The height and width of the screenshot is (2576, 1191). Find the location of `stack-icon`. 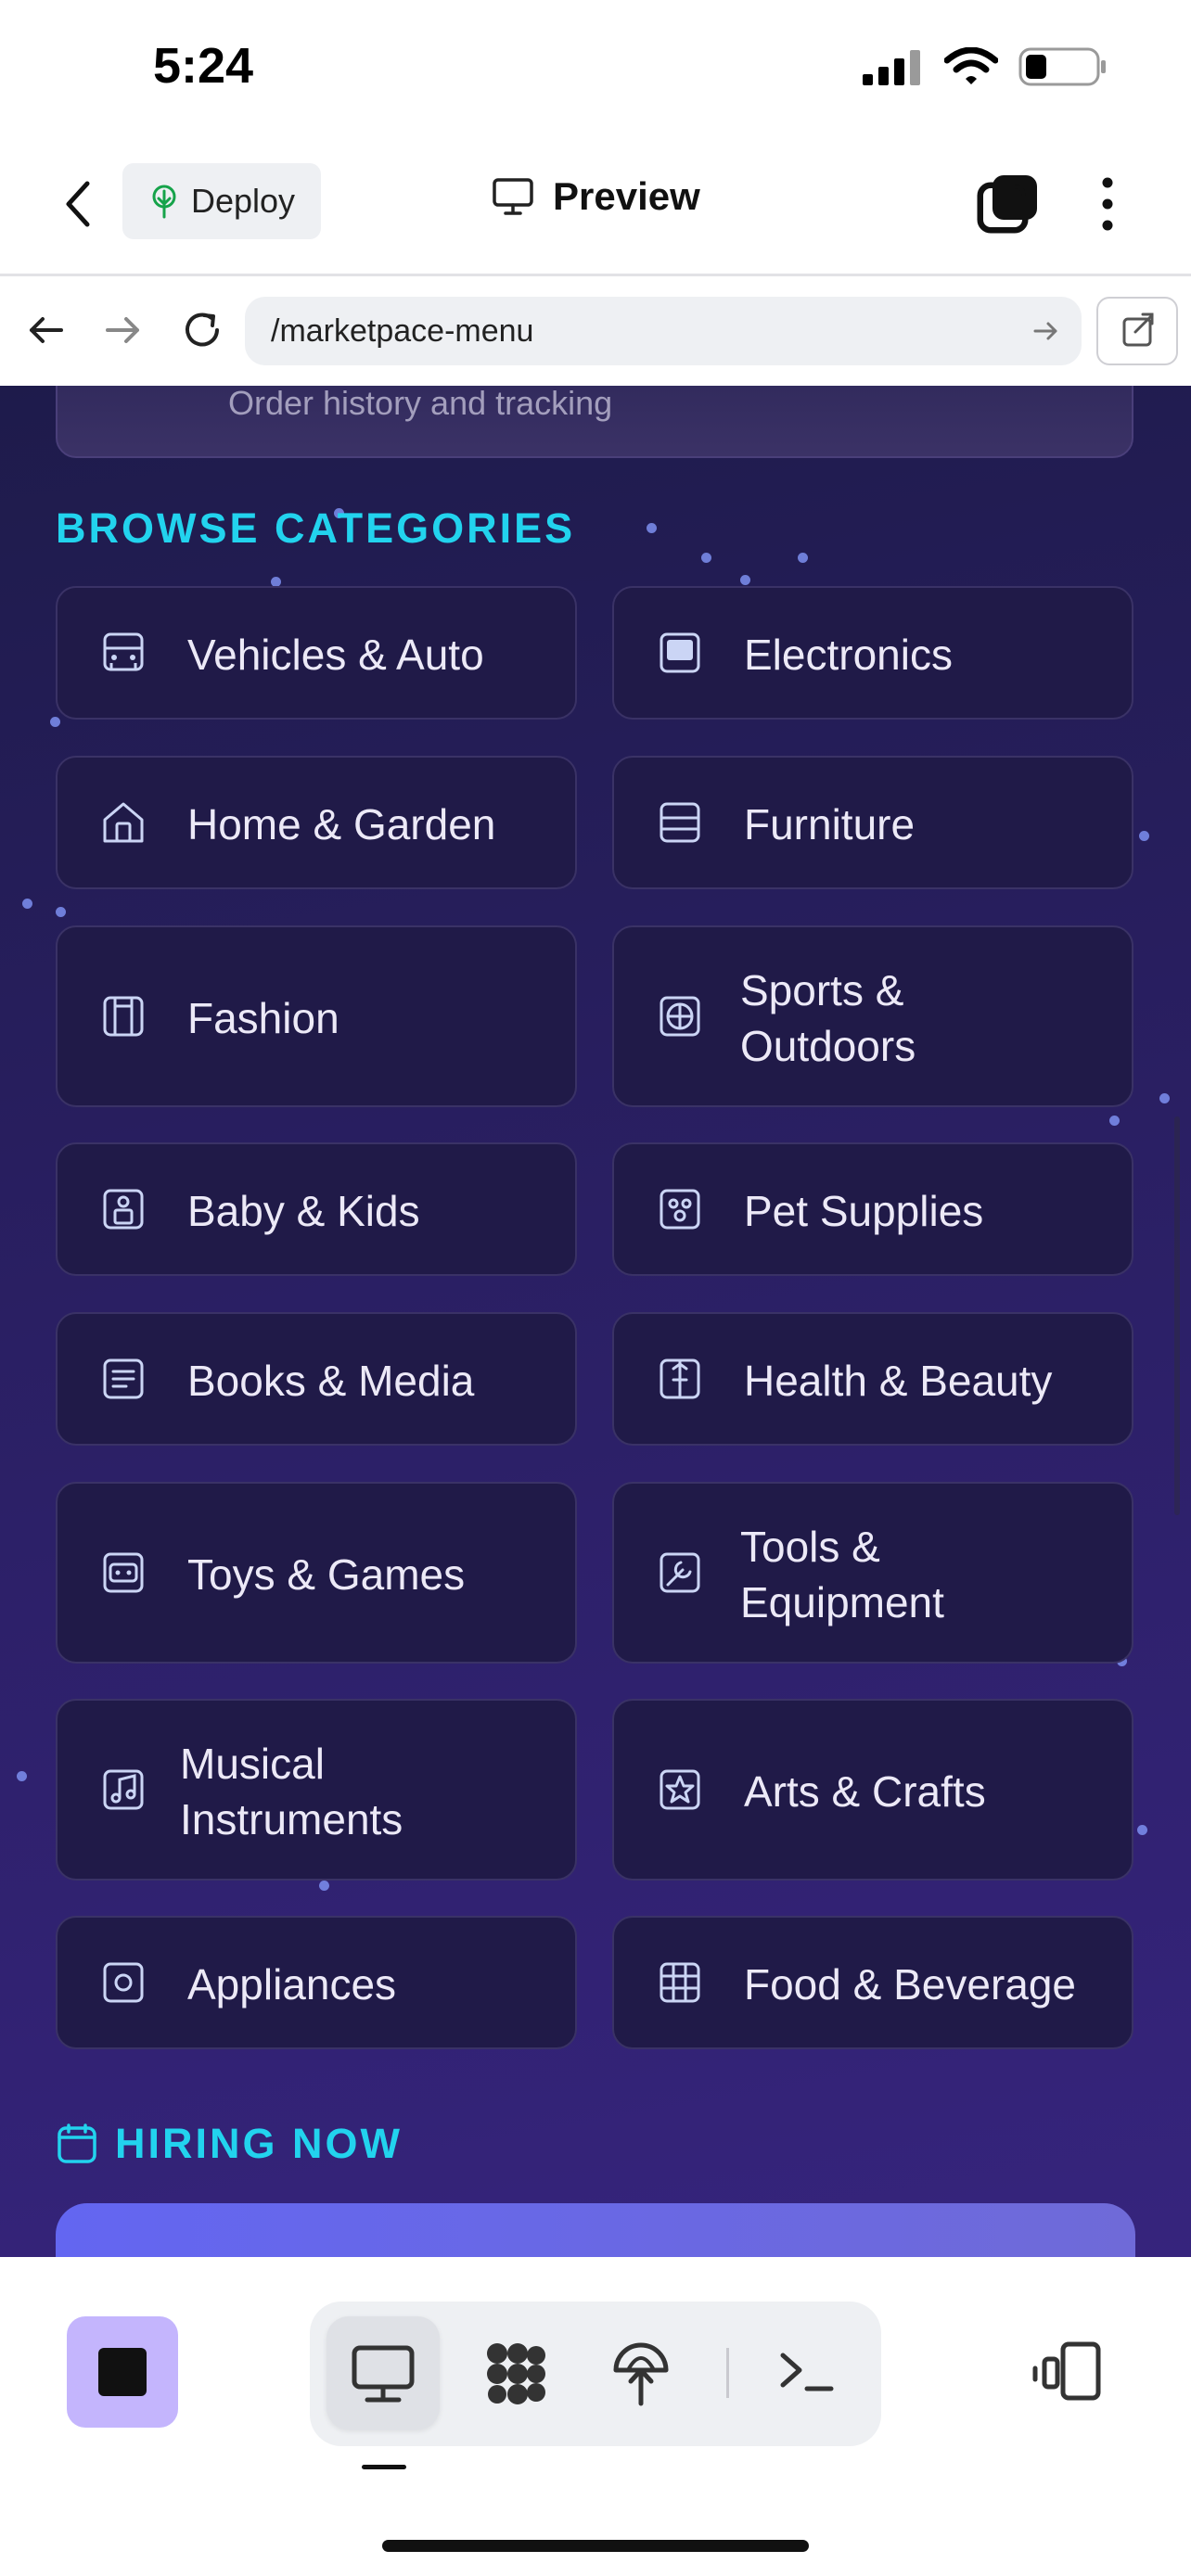

stack-icon is located at coordinates (1007, 204).